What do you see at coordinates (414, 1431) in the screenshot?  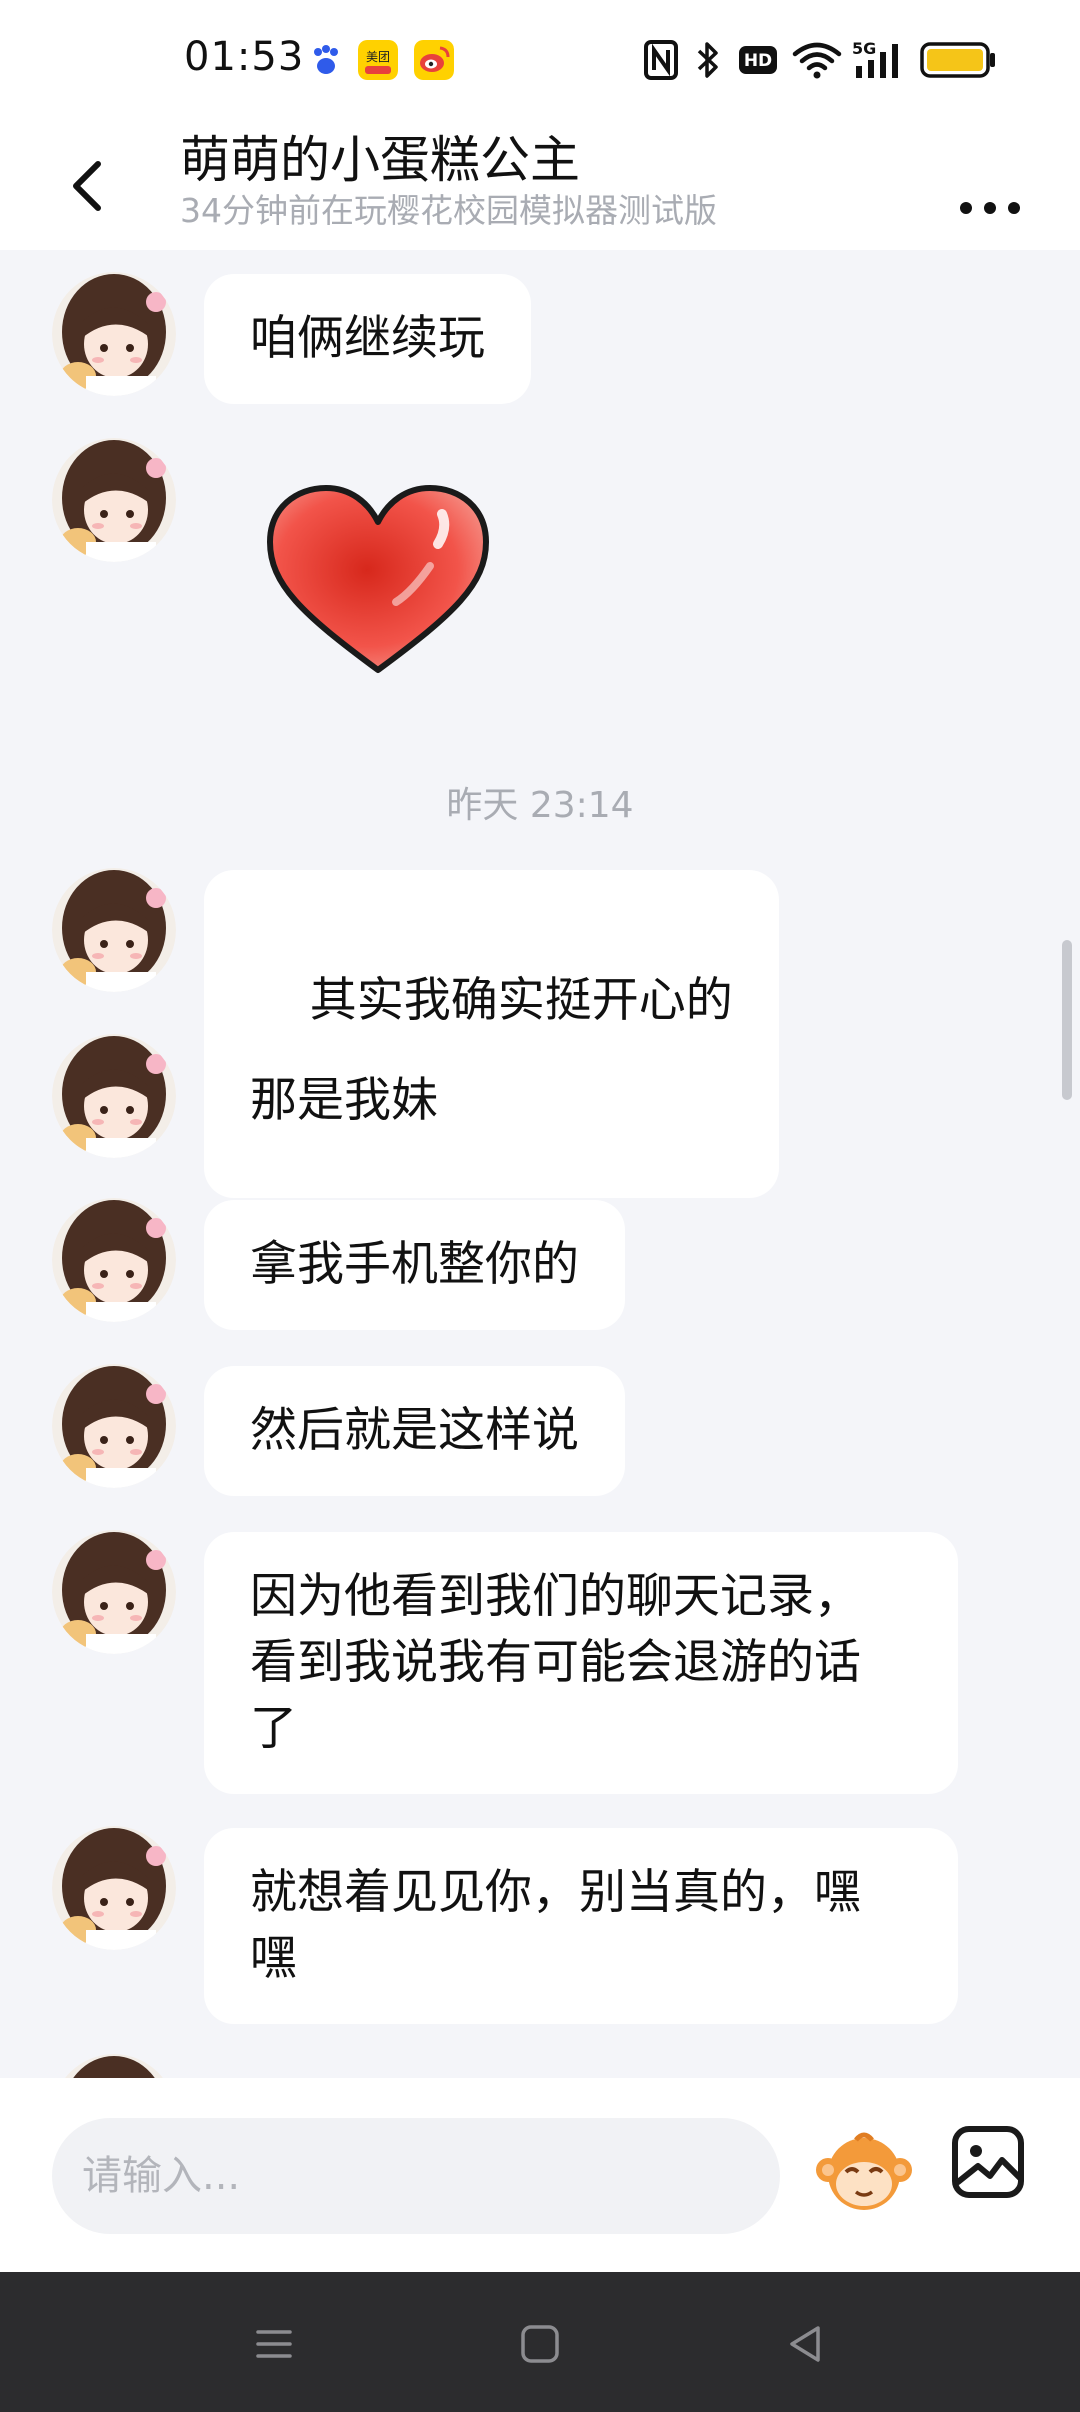 I see `message-bubble: 然后就是这样说` at bounding box center [414, 1431].